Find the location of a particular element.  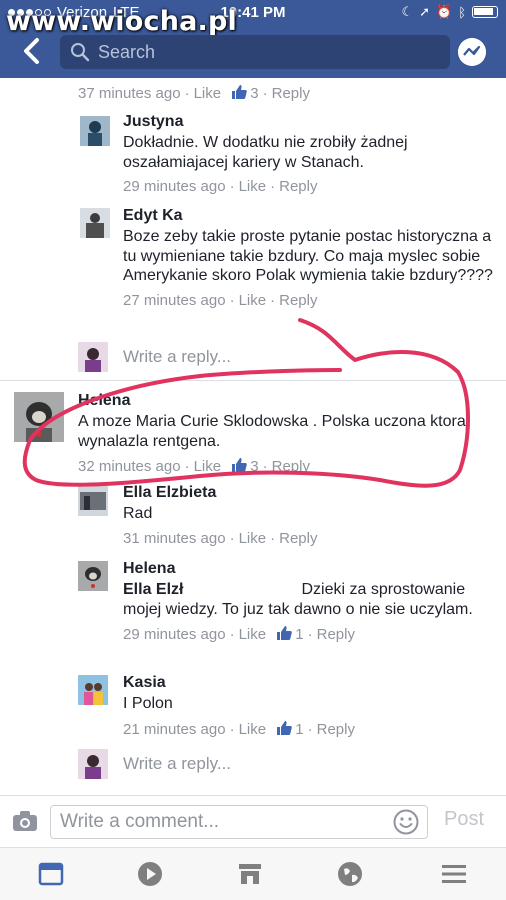

comment-meta: 29 minutes ago · Like 1 · Reply is located at coordinates (239, 634).